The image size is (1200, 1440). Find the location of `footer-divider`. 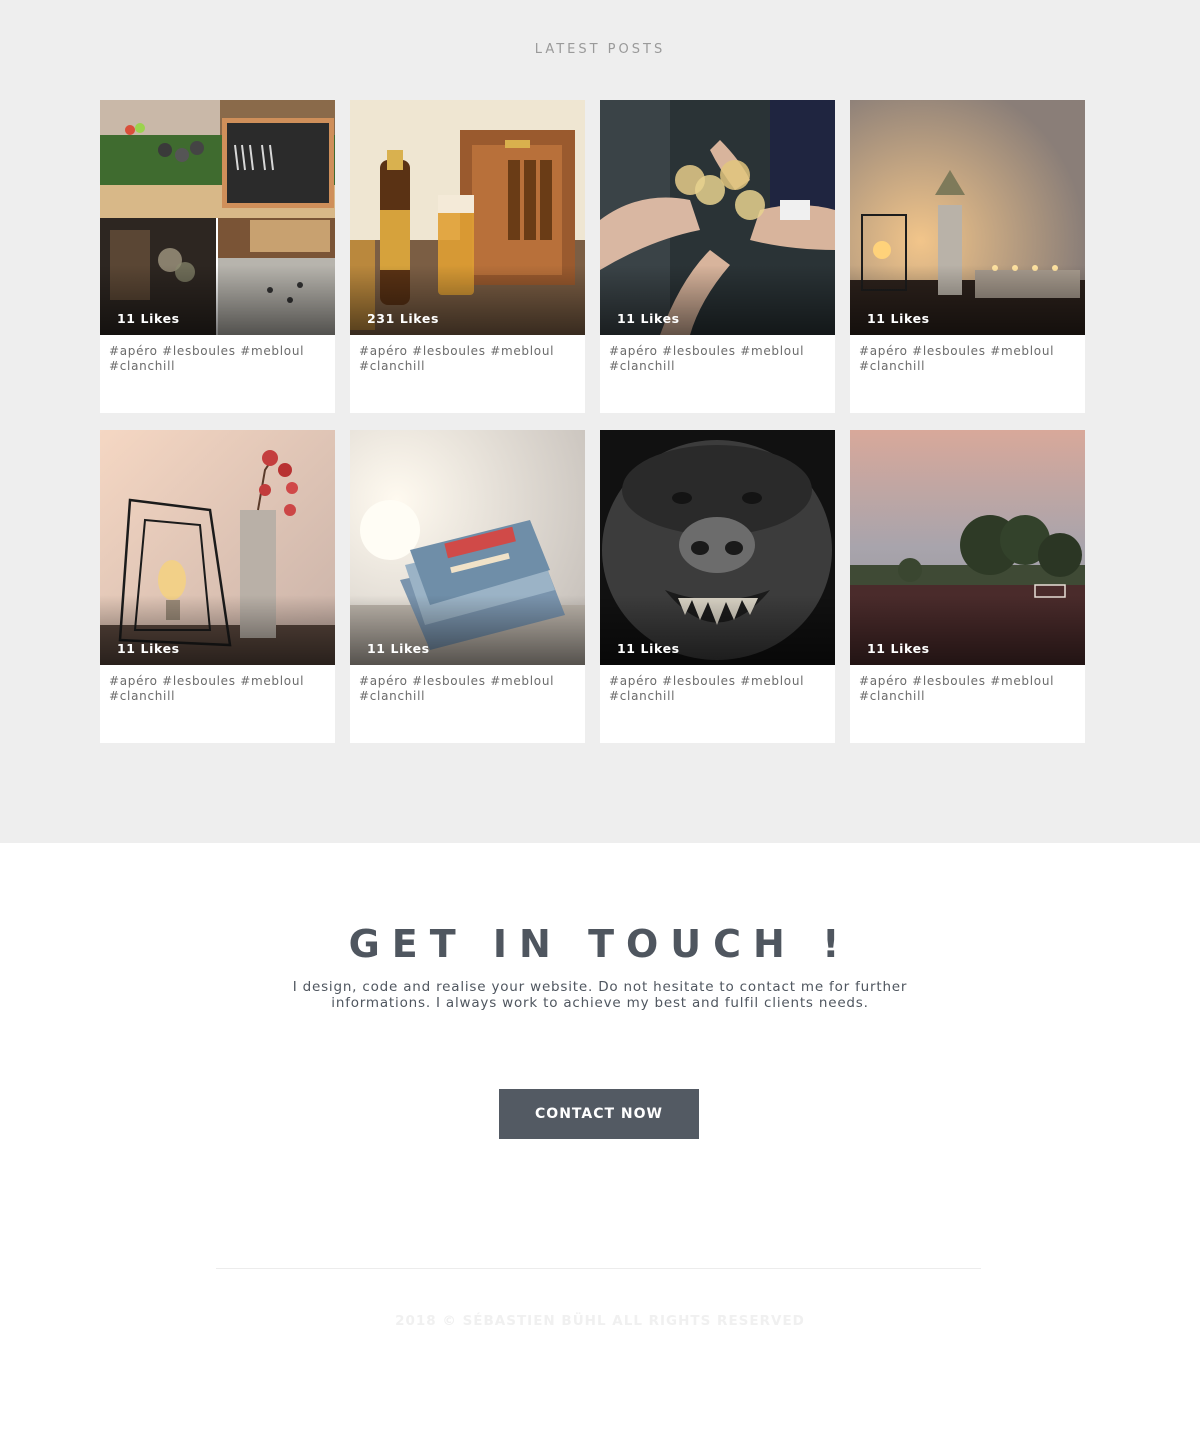

footer-divider is located at coordinates (598, 1268).